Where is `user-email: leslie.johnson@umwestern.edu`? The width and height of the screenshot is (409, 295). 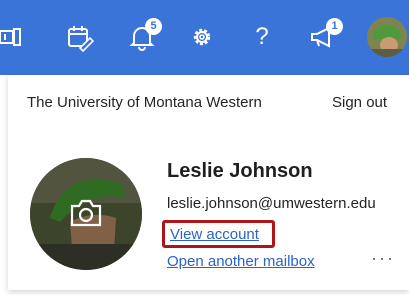 user-email: leslie.johnson@umwestern.edu is located at coordinates (271, 203).